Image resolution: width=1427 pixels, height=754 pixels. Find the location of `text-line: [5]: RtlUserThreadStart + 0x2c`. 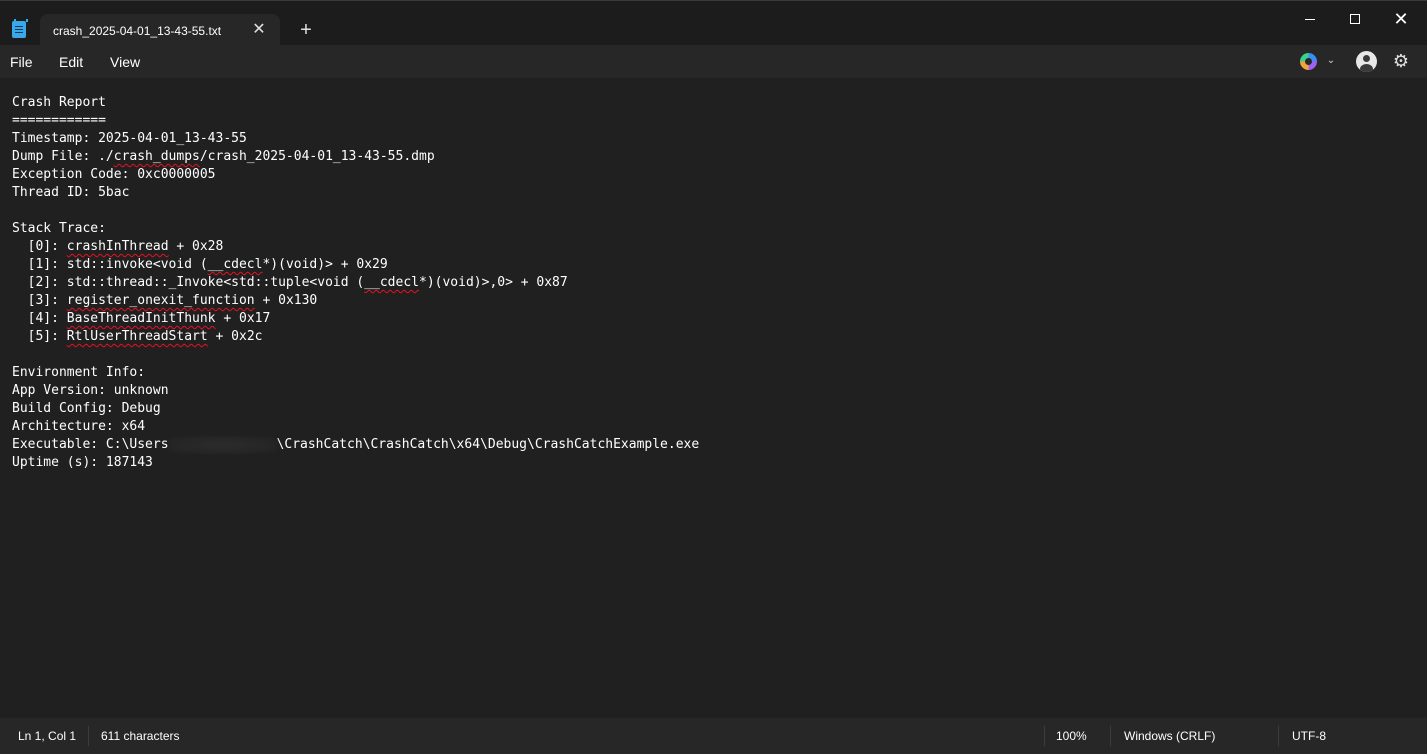

text-line: [5]: RtlUserThreadStart + 0x2c is located at coordinates (137, 336).